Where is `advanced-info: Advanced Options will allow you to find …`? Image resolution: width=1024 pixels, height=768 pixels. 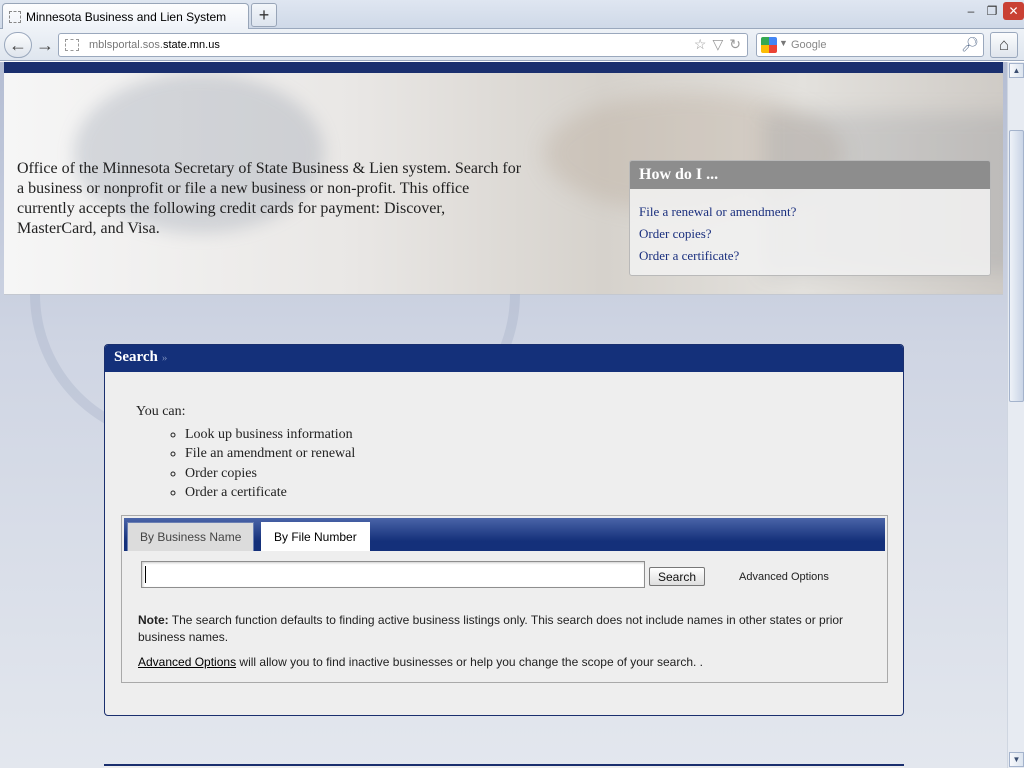 advanced-info: Advanced Options will allow you to find … is located at coordinates (420, 662).